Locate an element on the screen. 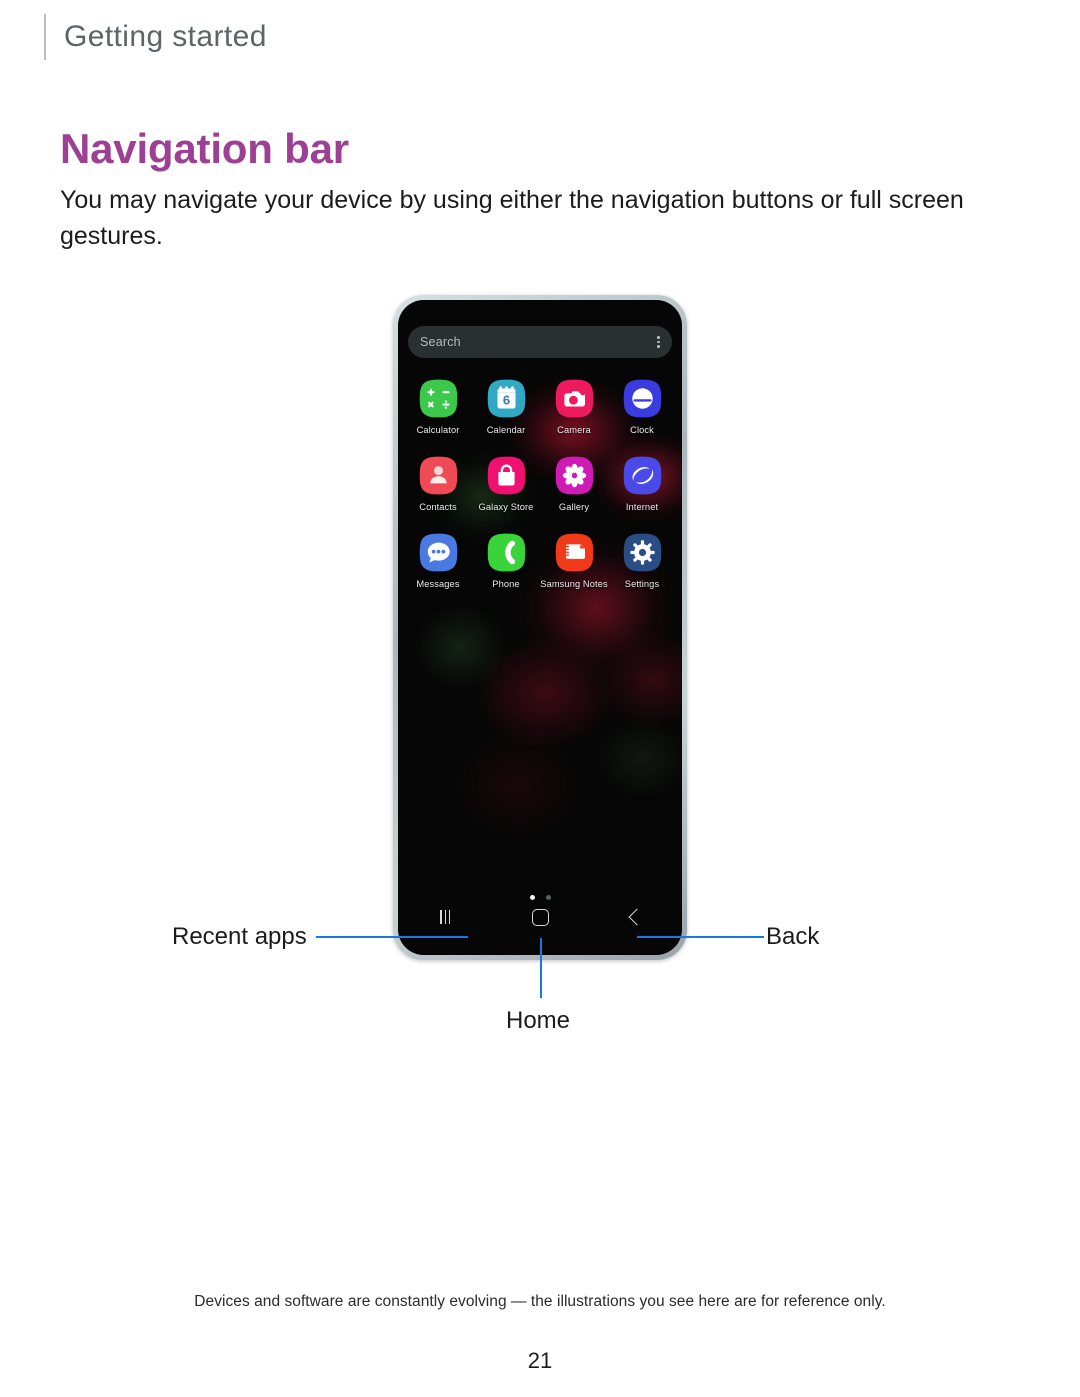  callout-label-home: Home is located at coordinates (538, 1020).